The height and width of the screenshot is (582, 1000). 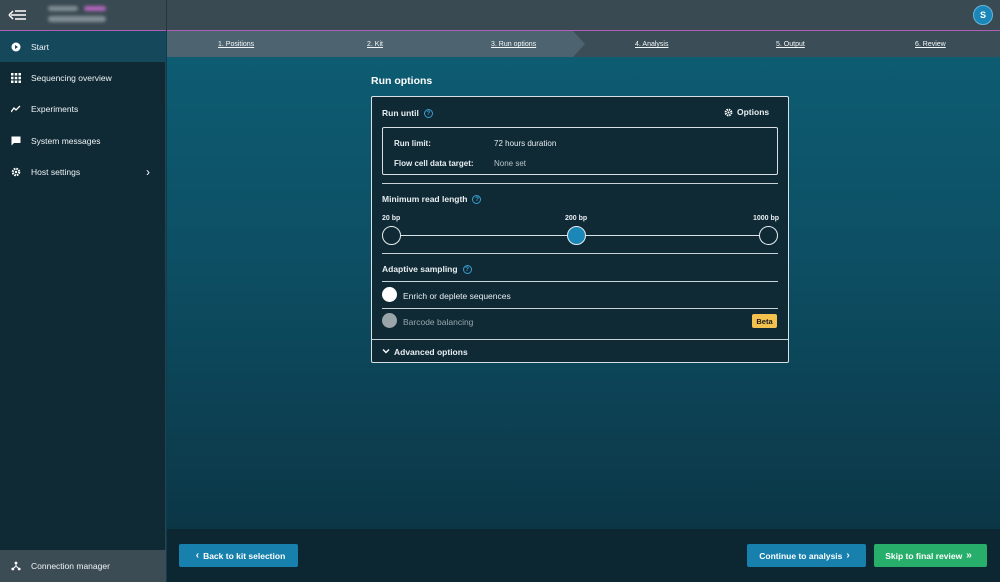 I want to click on step-positions: 1. Positions, so click(x=236, y=44).